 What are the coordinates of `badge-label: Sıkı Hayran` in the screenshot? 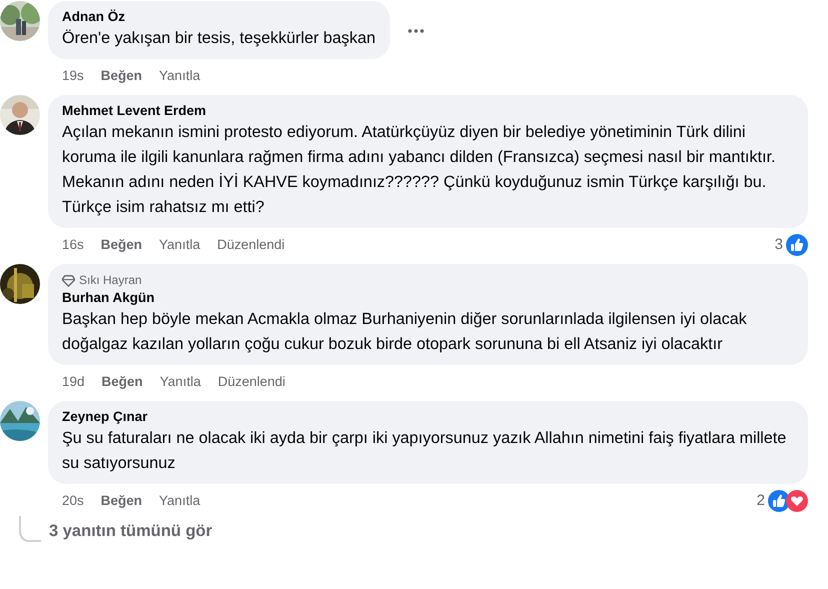 It's located at (110, 280).